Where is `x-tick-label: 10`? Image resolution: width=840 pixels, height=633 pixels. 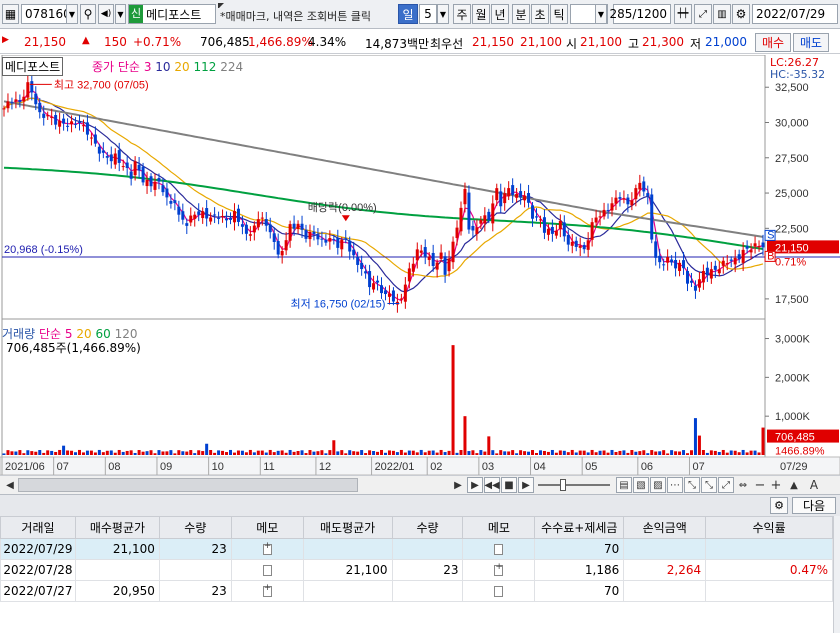 x-tick-label: 10 is located at coordinates (218, 467).